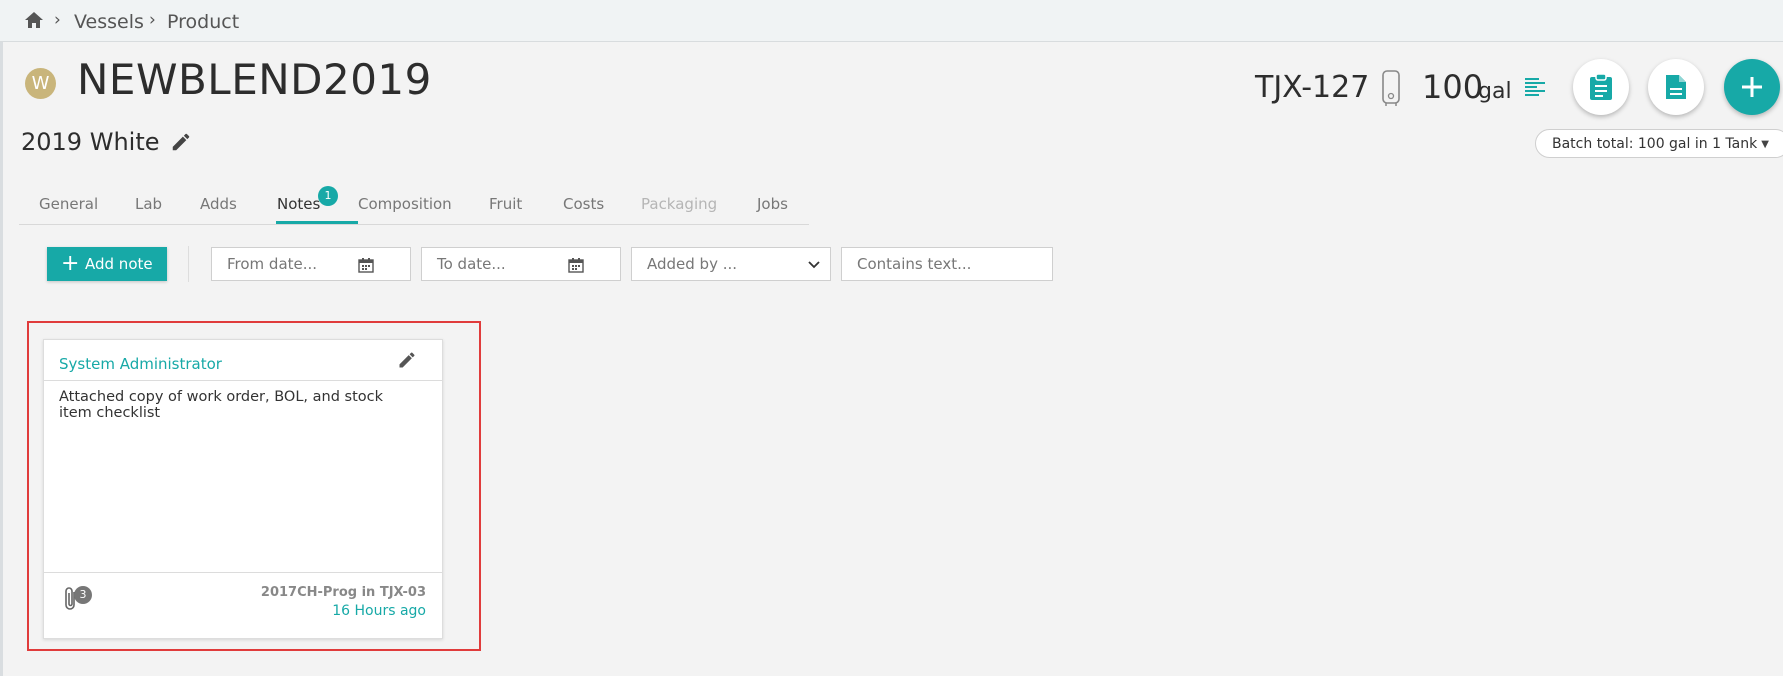  Describe the element at coordinates (70, 263) in the screenshot. I see `plus-icon: +` at that location.